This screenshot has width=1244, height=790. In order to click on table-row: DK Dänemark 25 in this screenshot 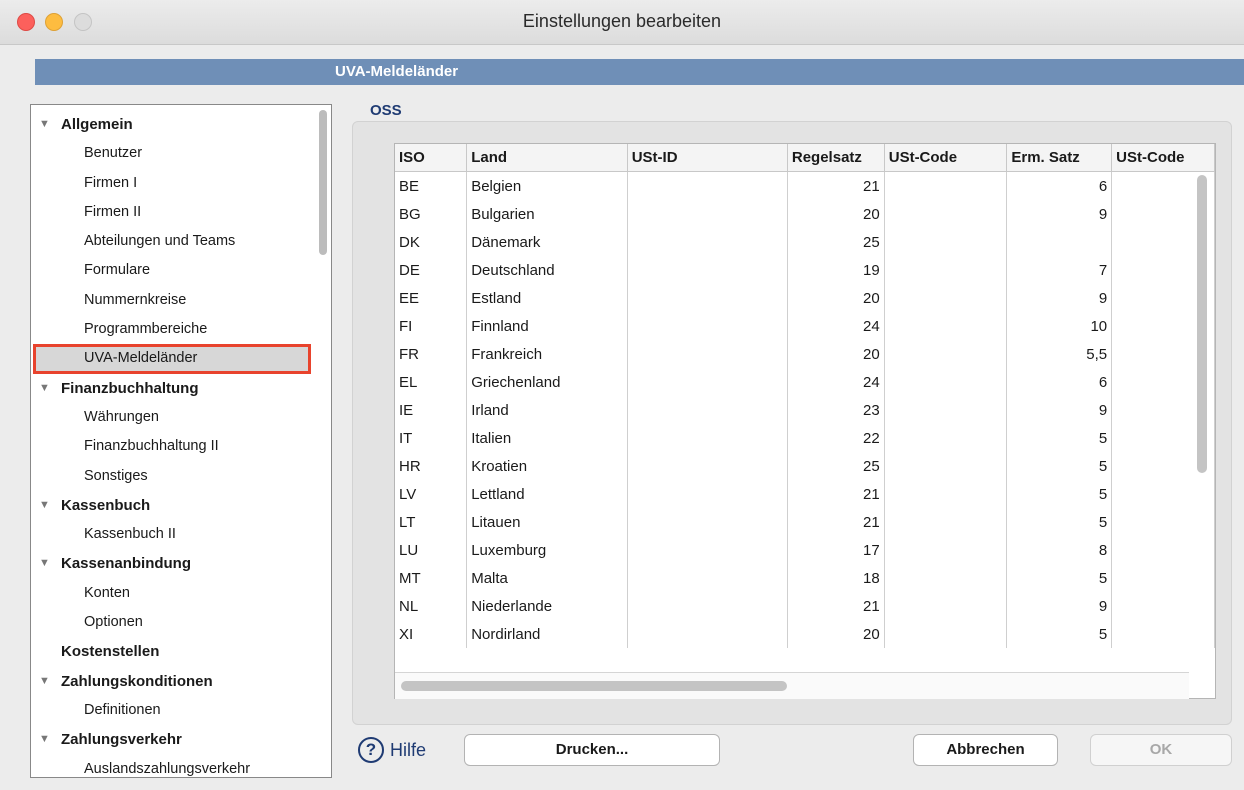, I will do `click(805, 242)`.